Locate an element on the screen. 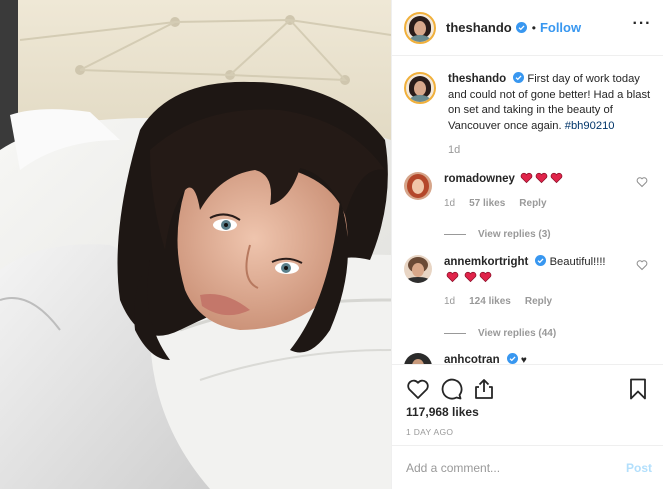 The width and height of the screenshot is (663, 489). comment-text: Beautiful!!!! is located at coordinates (577, 262).